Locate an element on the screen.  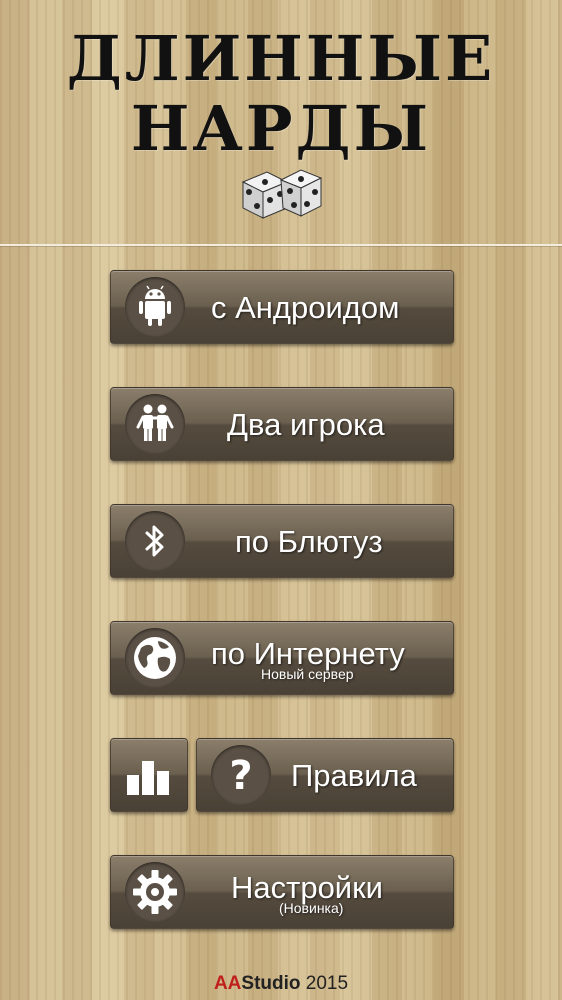
internet-sublabel: Новый сервер is located at coordinates (307, 674).